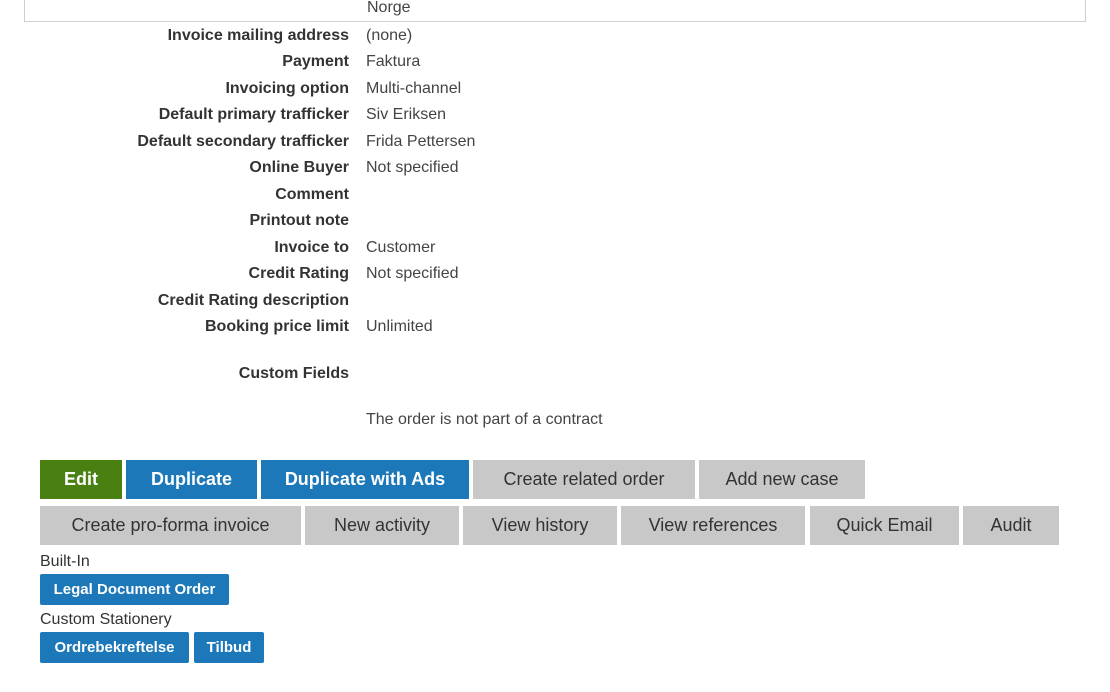  Describe the element at coordinates (389, 35) in the screenshot. I see `detail-value: (none)` at that location.